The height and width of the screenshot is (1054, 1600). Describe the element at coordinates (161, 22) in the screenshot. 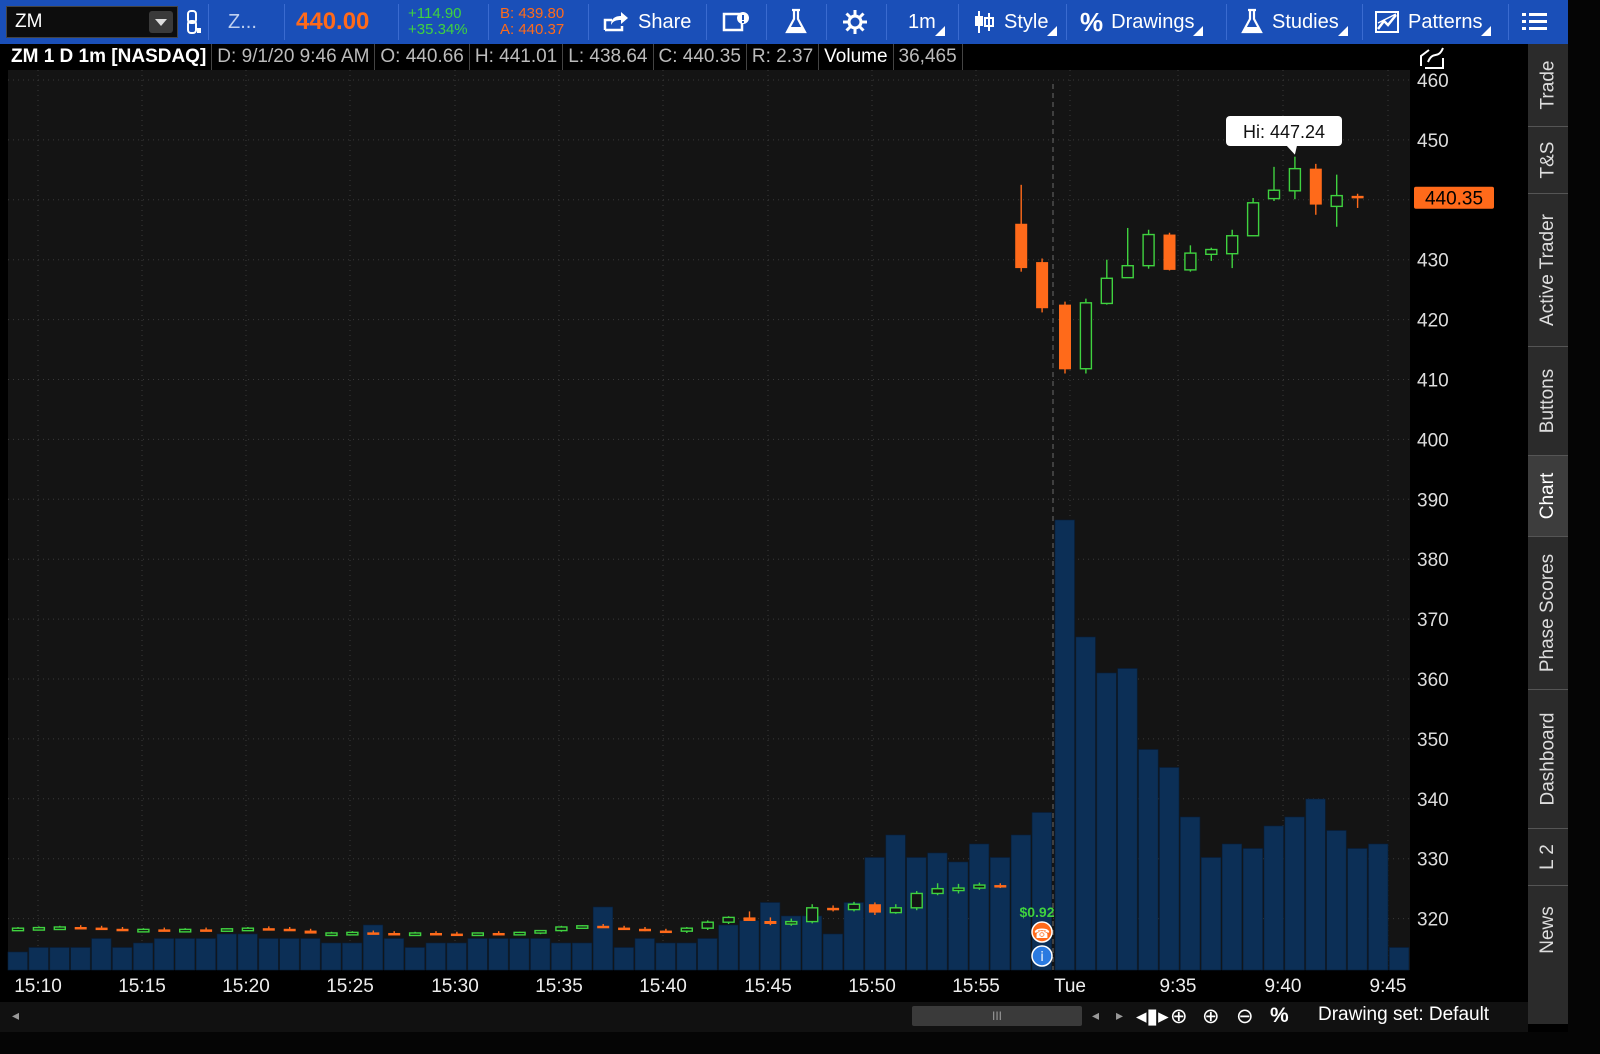

I see `symbol-dropdown-button` at that location.